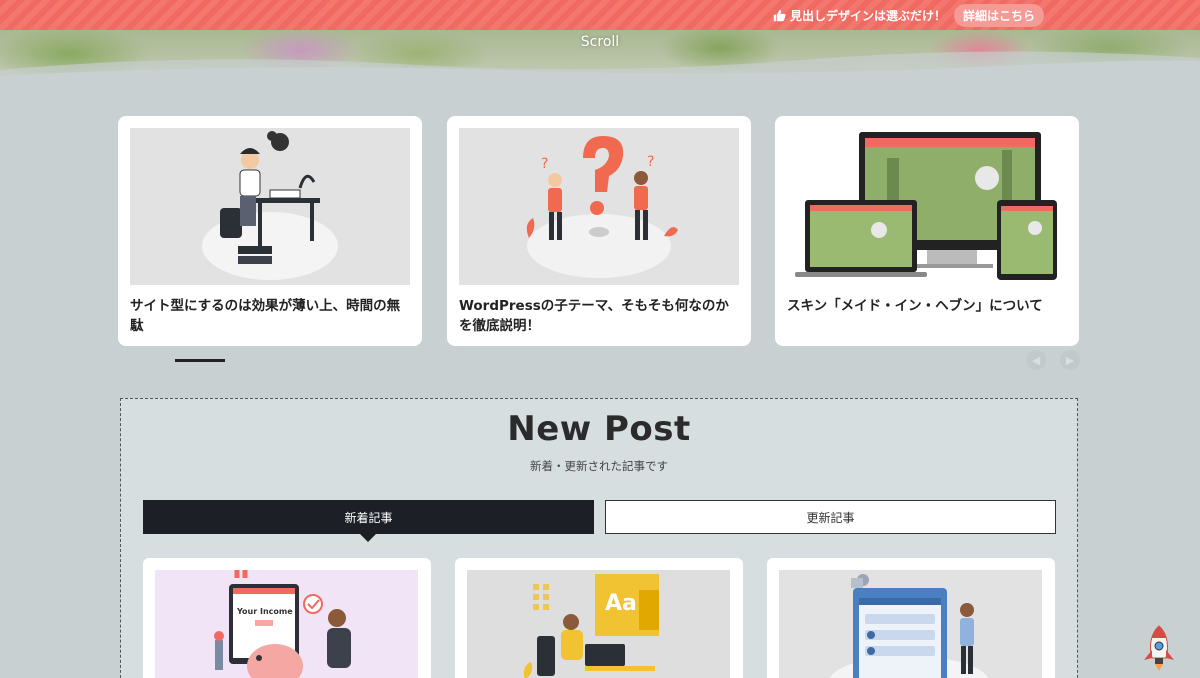  I want to click on notice-text: 見出しデザインは選ぶだけ！, so click(867, 15).